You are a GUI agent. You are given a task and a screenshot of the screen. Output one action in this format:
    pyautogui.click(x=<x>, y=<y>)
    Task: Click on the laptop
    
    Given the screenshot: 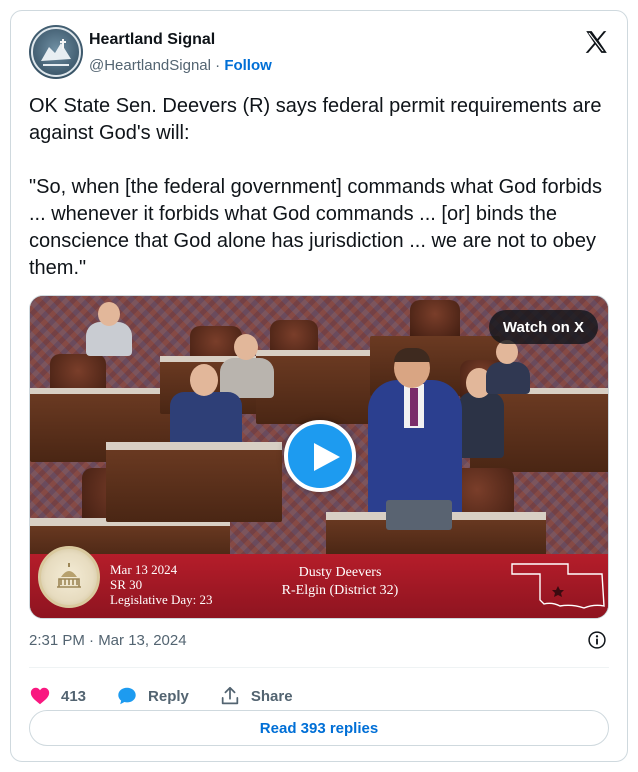 What is the action you would take?
    pyautogui.click(x=419, y=515)
    